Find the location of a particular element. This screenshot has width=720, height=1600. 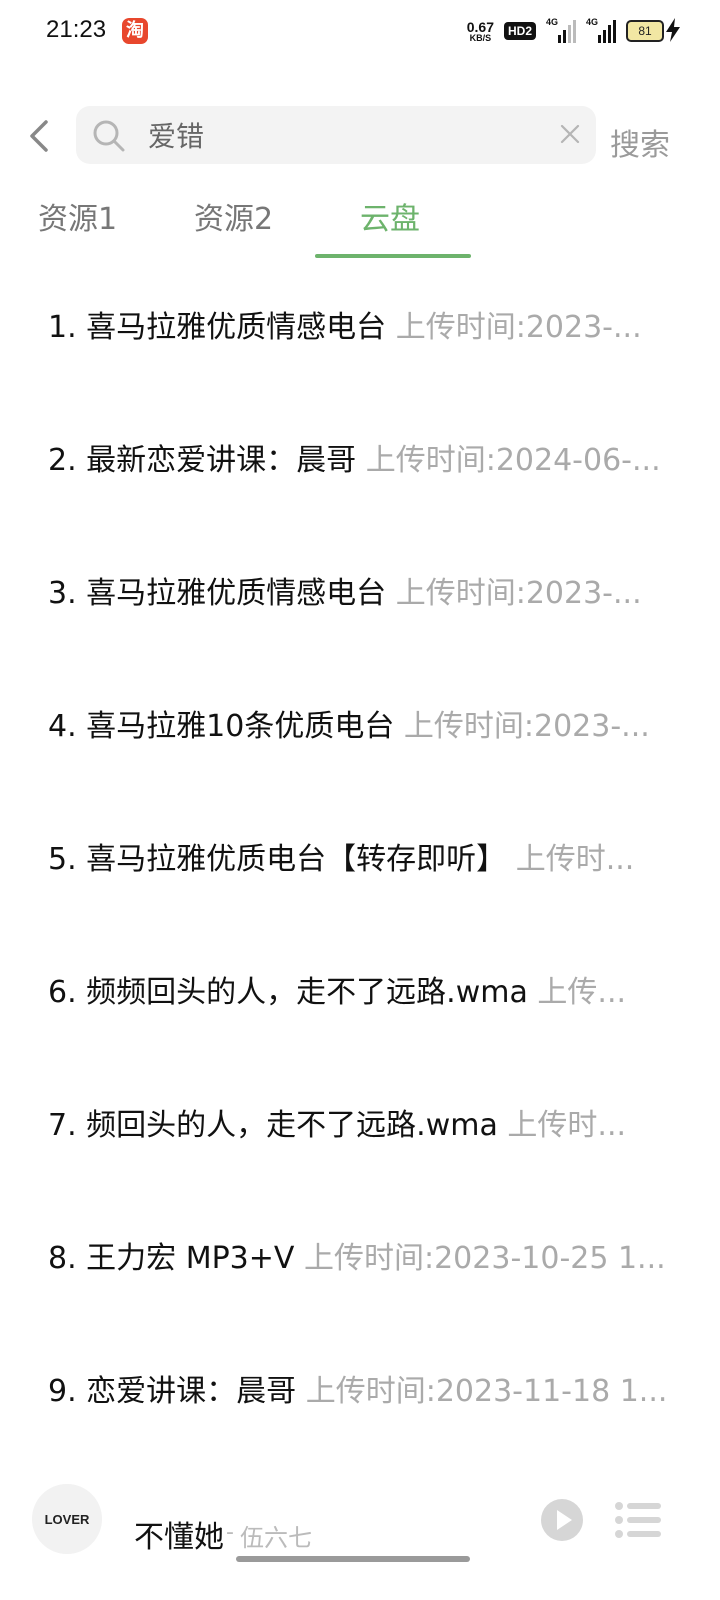

item-number: 7. is located at coordinates (62, 1125).